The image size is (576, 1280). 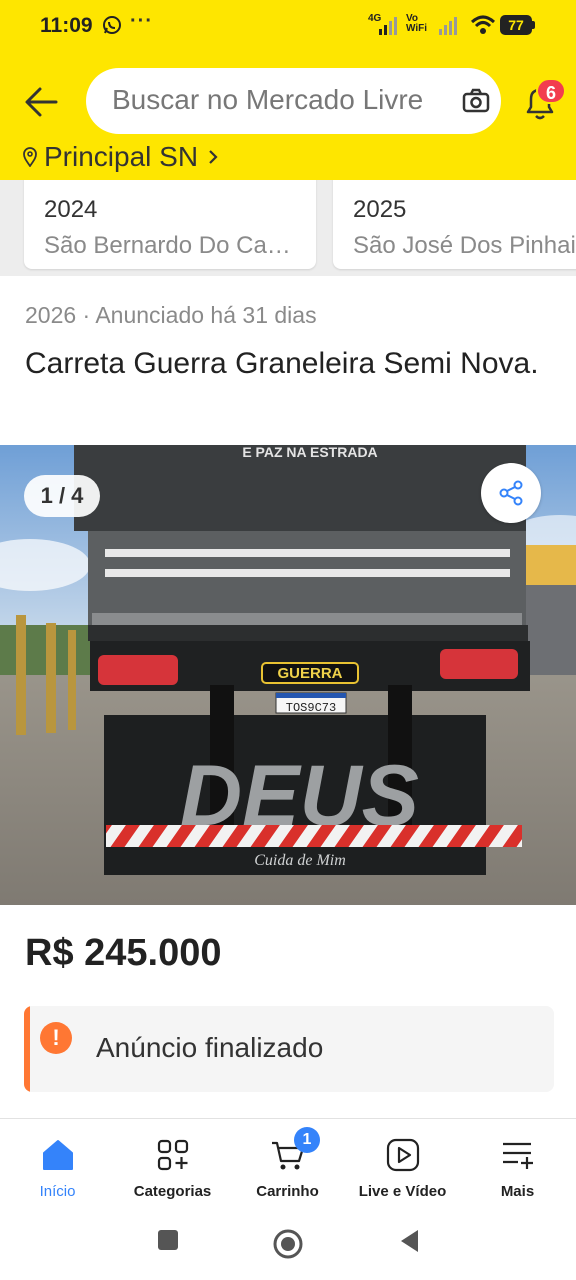 What do you see at coordinates (170, 245) in the screenshot?
I see `related-card-location: São Bernardo Do Campo` at bounding box center [170, 245].